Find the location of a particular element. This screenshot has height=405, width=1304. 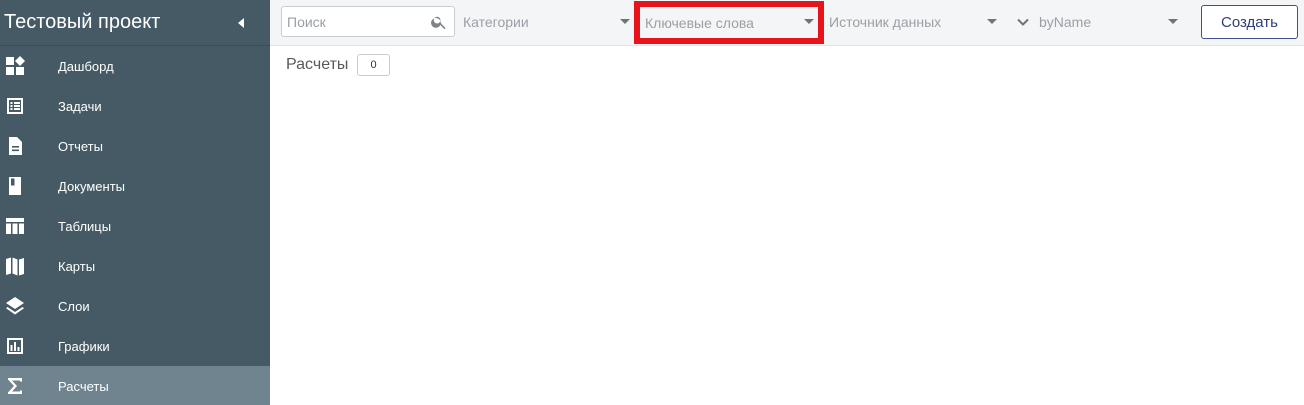

sort-dropdown-label: byName is located at coordinates (1065, 21).